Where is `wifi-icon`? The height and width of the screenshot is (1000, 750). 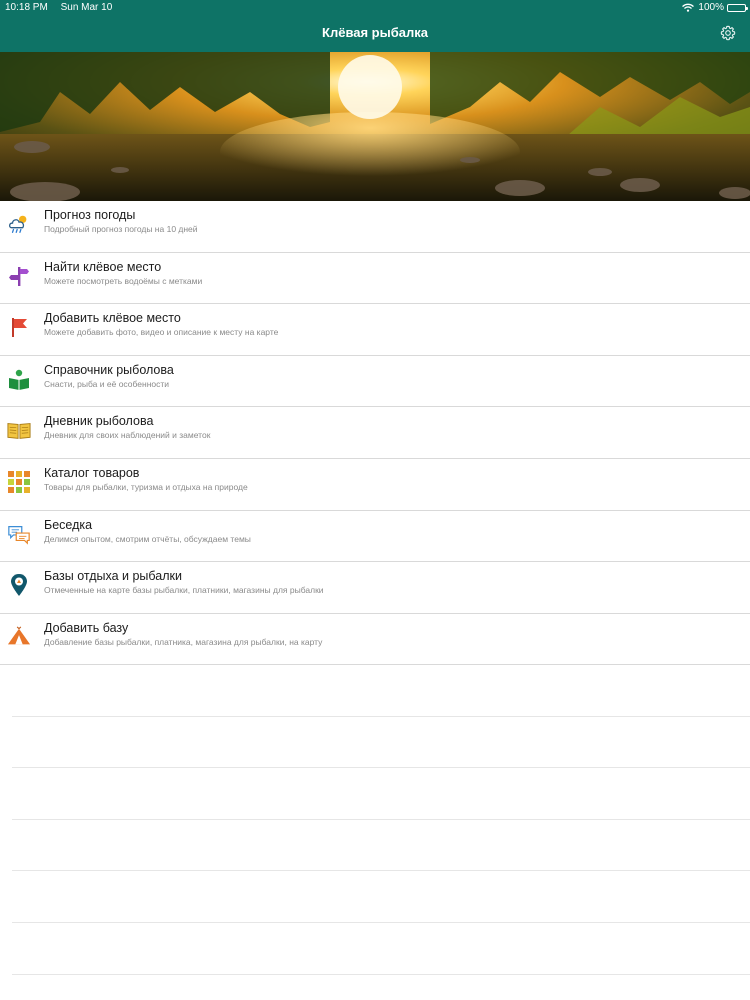 wifi-icon is located at coordinates (688, 7).